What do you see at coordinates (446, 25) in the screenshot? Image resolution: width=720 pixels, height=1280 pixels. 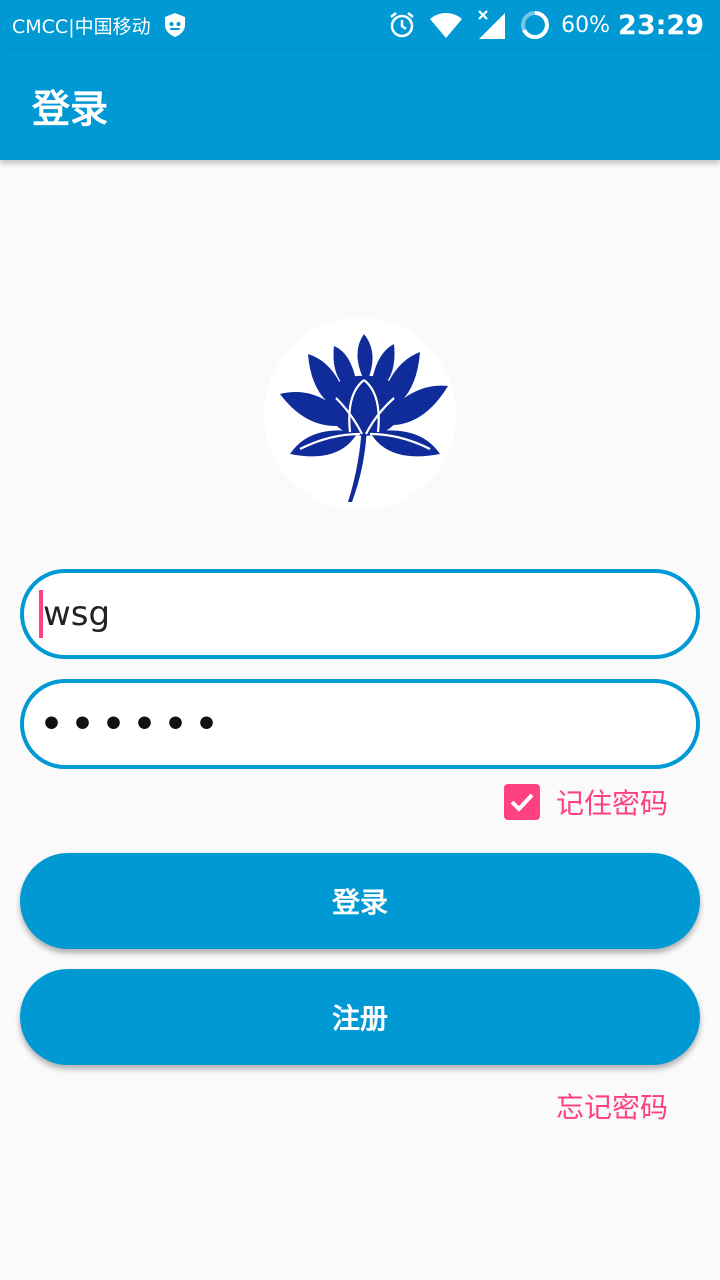 I see `wifi-icon` at bounding box center [446, 25].